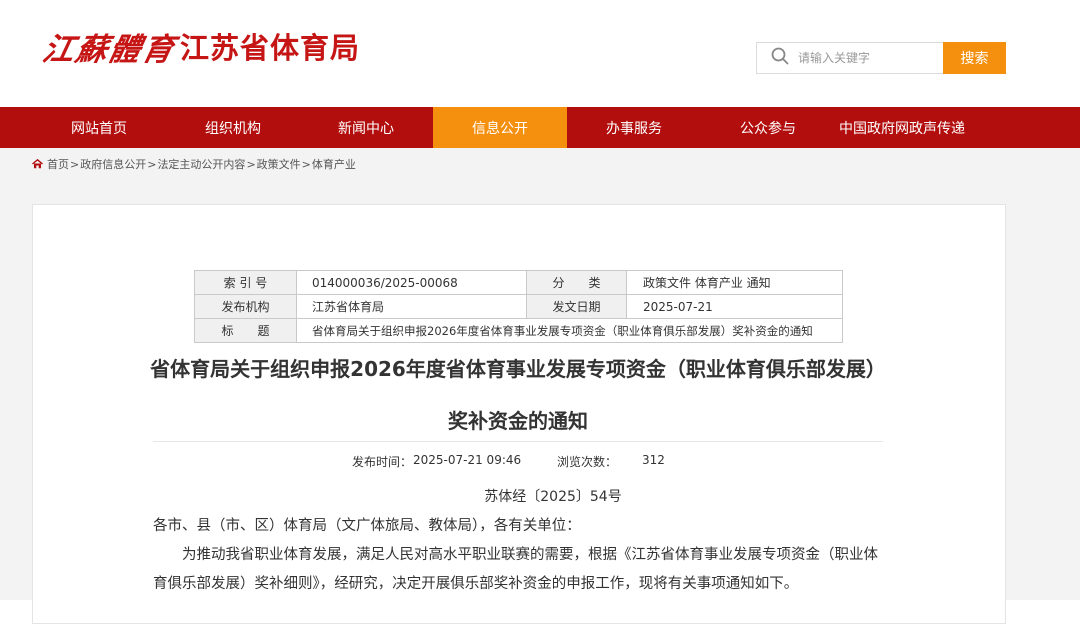  Describe the element at coordinates (540, 164) in the screenshot. I see `breadcrumb-bar: 首页 > 政府信息公开 > 法定主动公开内容 > 政策文件 > 体育产业` at that location.